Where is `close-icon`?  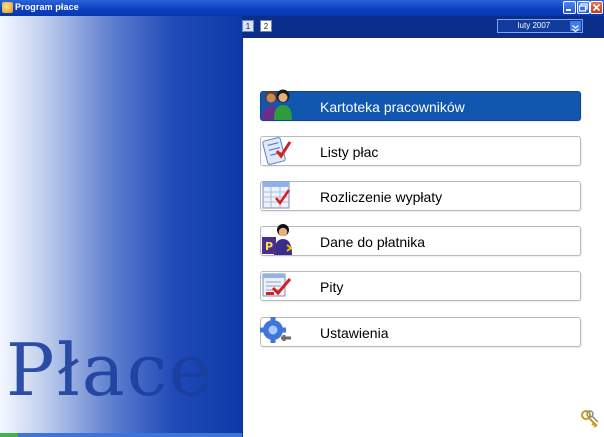
close-icon is located at coordinates (596, 7).